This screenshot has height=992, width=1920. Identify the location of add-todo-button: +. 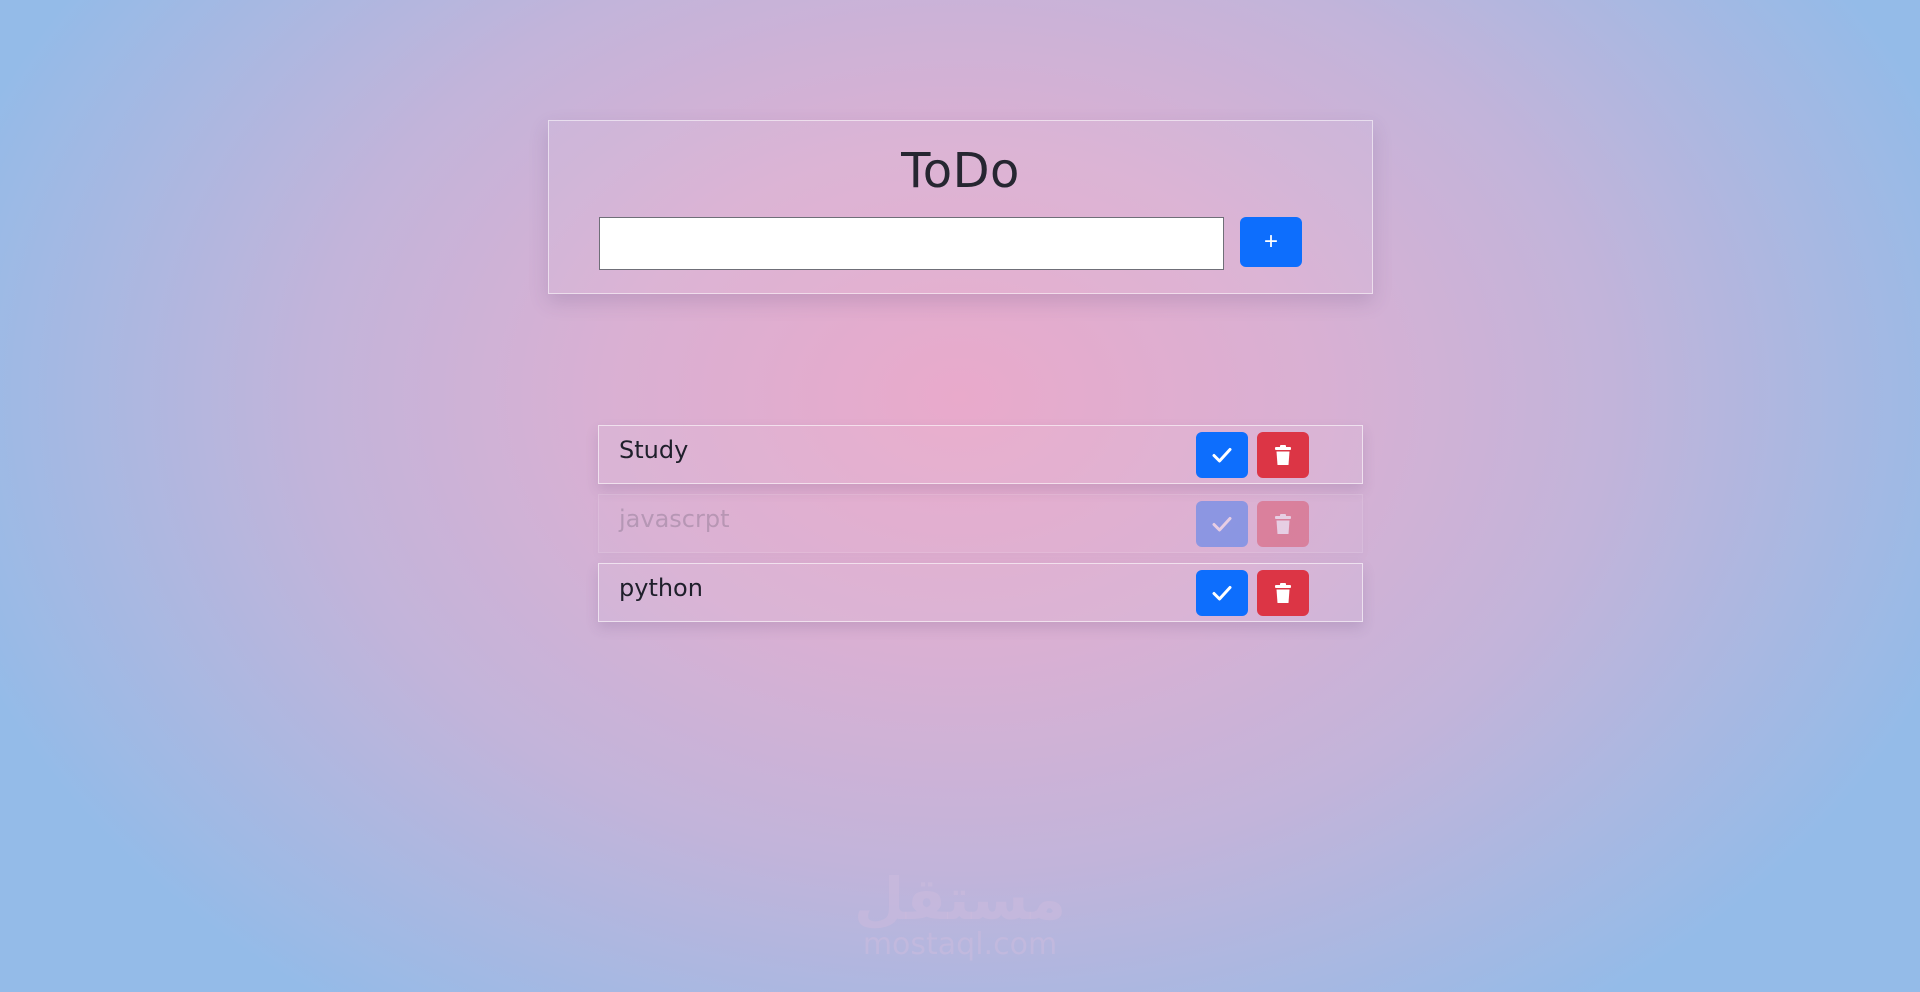
(1271, 242).